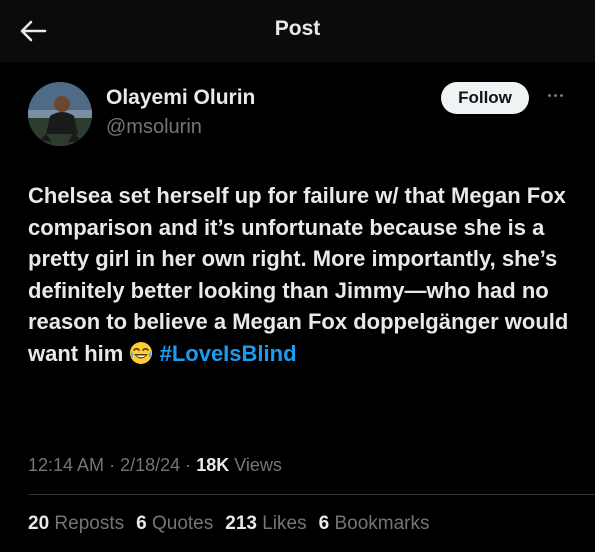 This screenshot has height=552, width=595. I want to click on hashtag-link: #LoveIsBlind, so click(228, 353).